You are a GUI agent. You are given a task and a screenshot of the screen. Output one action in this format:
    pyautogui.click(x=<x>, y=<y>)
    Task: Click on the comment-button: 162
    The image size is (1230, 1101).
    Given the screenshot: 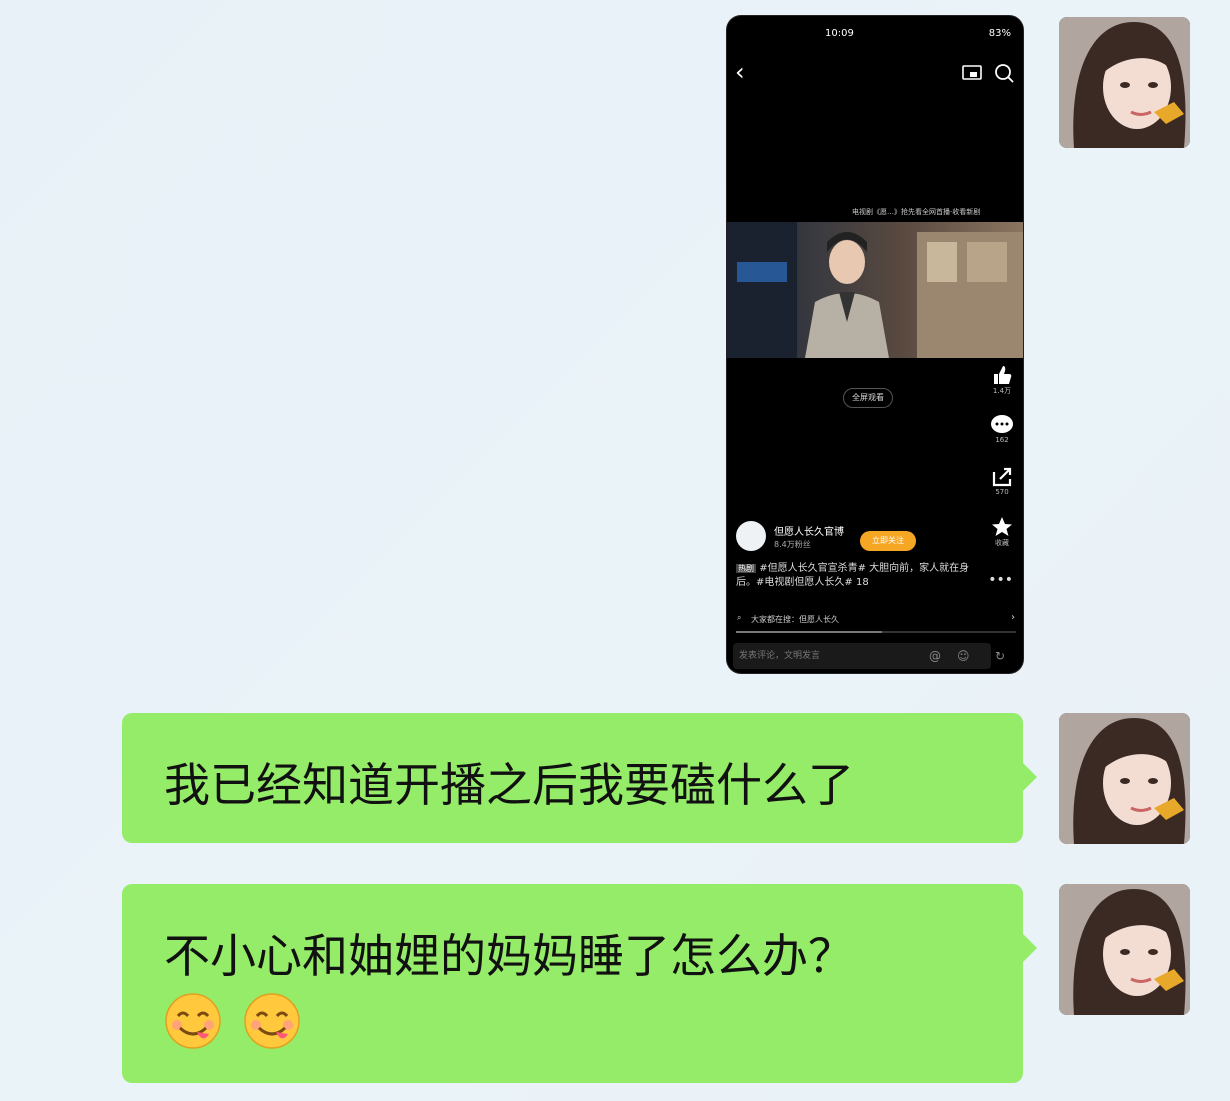 What is the action you would take?
    pyautogui.click(x=1002, y=429)
    